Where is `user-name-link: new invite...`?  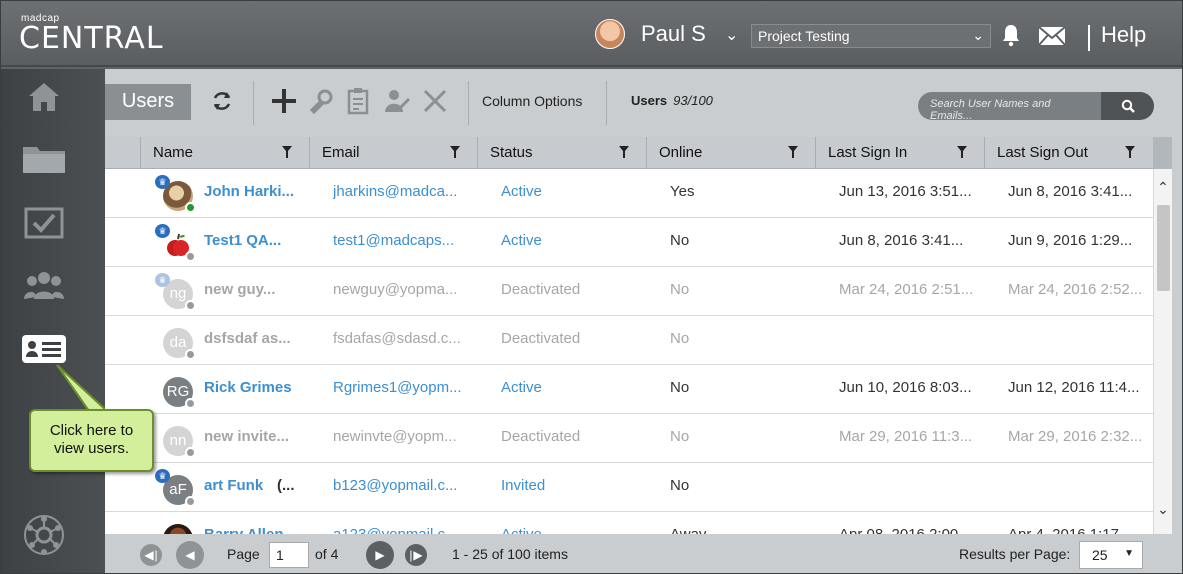 user-name-link: new invite... is located at coordinates (254, 438).